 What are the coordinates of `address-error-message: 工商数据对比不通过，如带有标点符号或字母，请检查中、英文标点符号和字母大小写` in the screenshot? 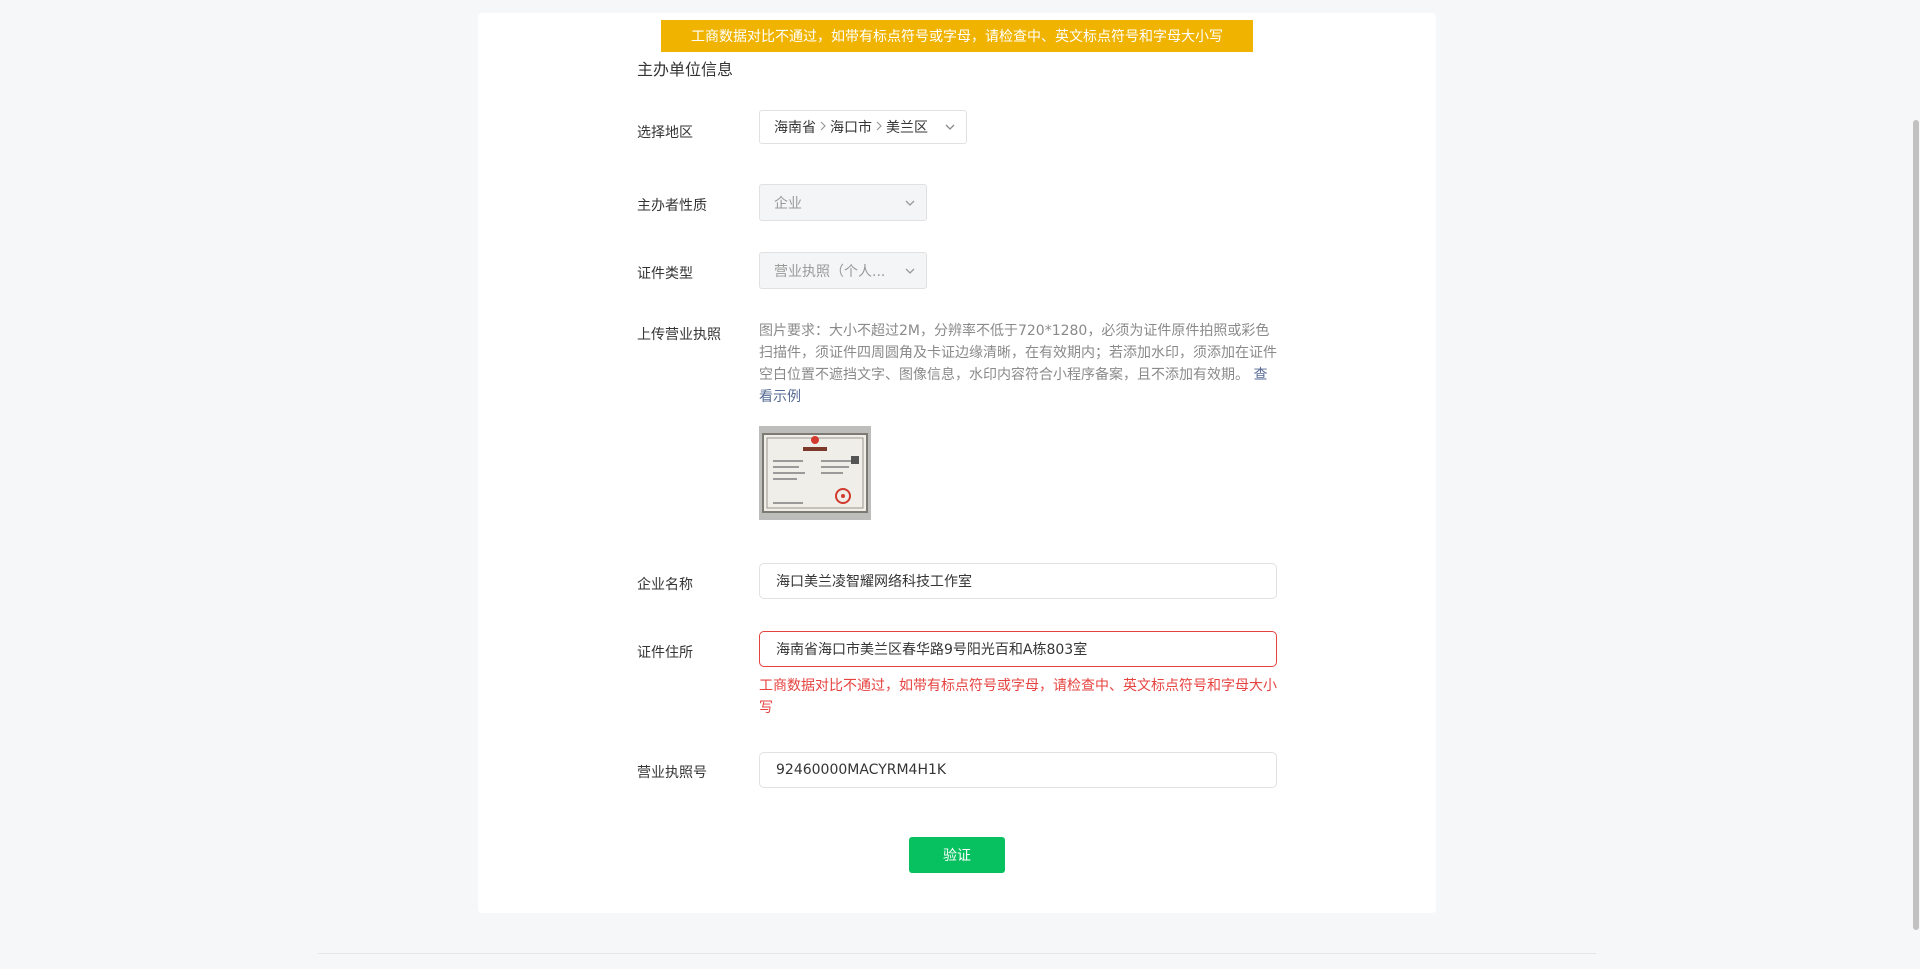 It's located at (1018, 697).